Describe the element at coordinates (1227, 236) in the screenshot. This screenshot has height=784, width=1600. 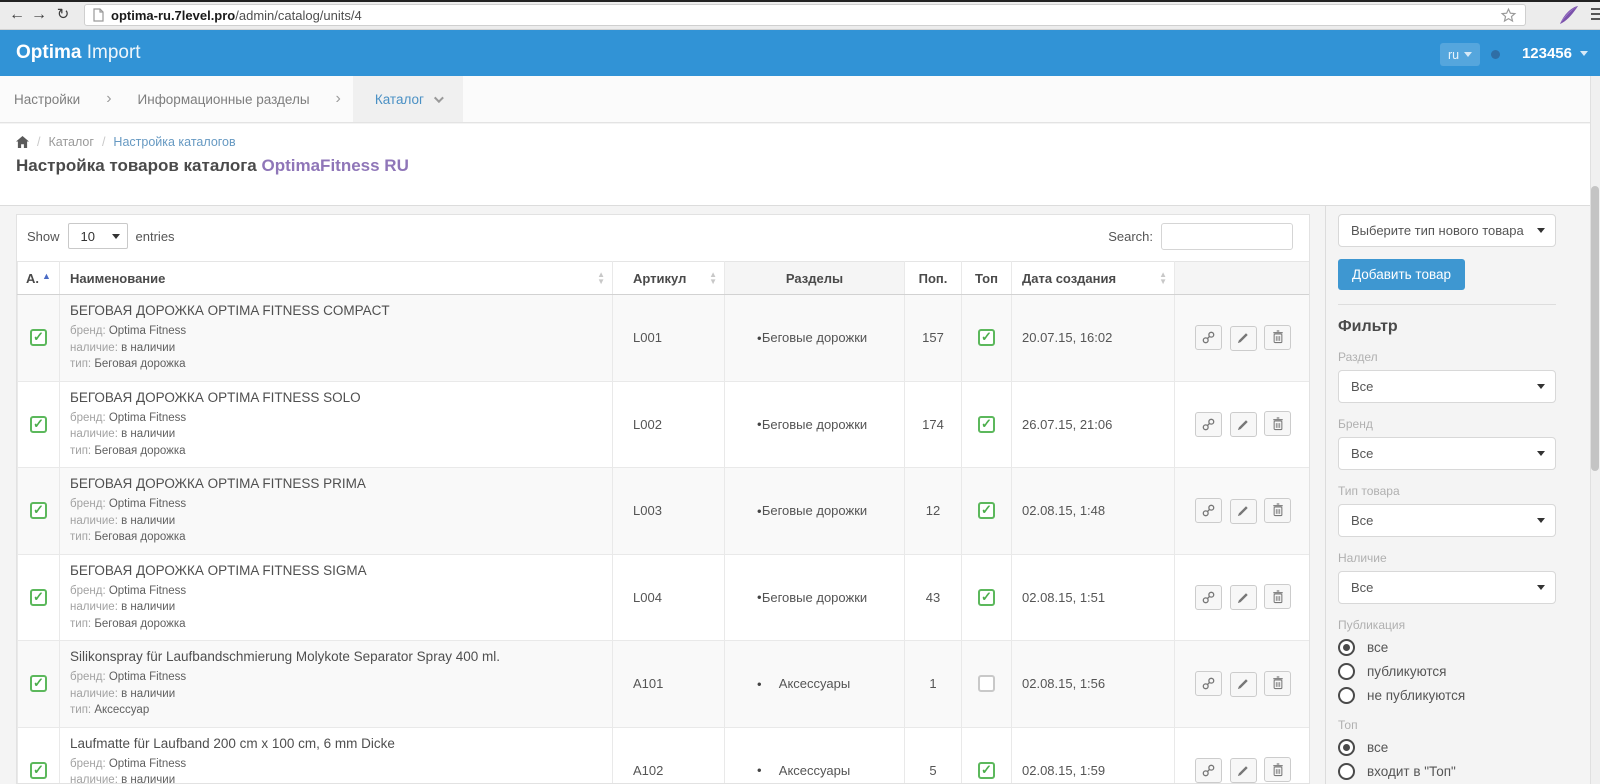
I see `search-input` at that location.